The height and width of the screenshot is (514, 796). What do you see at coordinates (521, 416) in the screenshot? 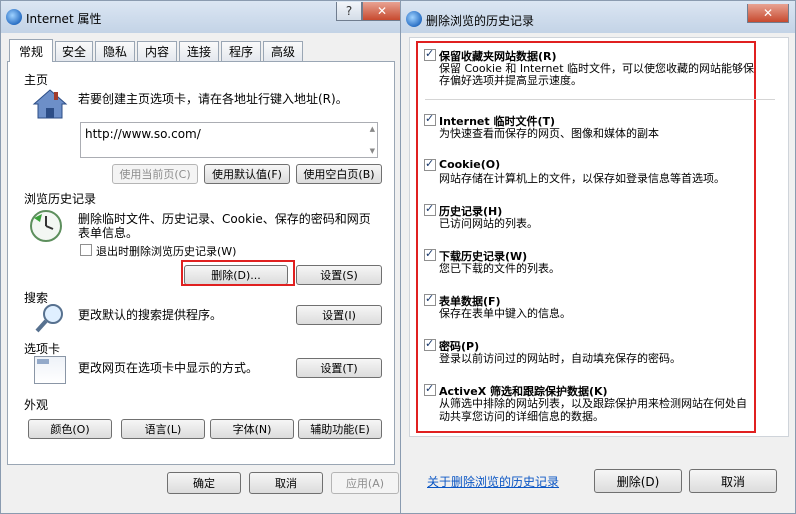
I see `item-desc-activex-tracking-2: 动共享您访问的详细信息的数据。` at bounding box center [521, 416].